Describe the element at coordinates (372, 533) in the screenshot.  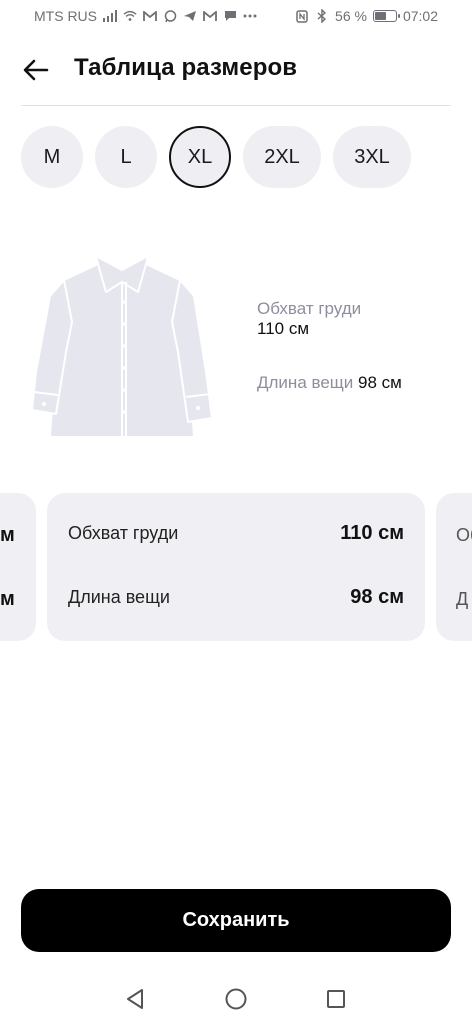
I see `card-chest-value: 110 см` at that location.